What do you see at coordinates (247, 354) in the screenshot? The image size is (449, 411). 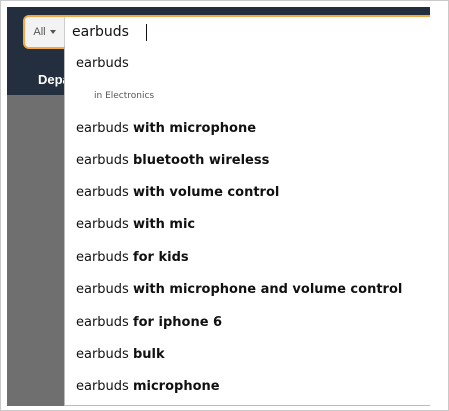 I see `suggestion-item: earbuds bulk` at bounding box center [247, 354].